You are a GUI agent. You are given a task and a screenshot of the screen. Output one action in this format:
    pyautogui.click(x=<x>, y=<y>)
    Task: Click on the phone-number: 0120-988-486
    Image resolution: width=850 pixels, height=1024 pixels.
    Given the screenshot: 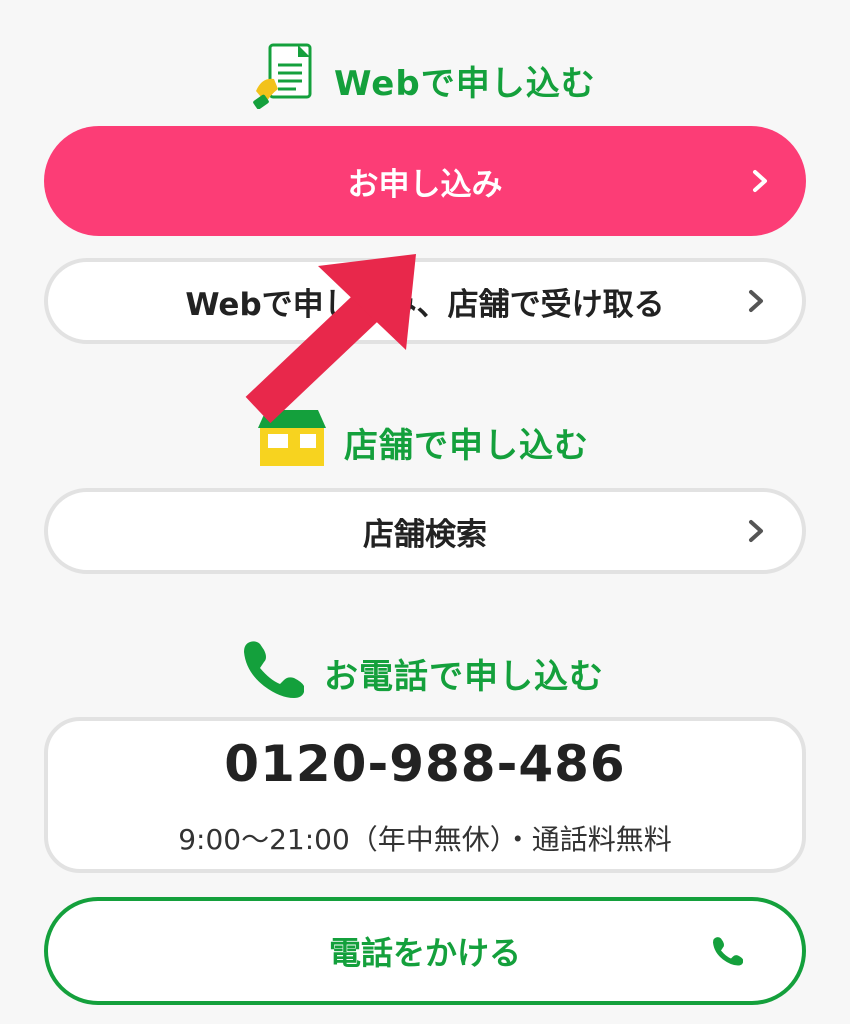 What is the action you would take?
    pyautogui.click(x=425, y=764)
    